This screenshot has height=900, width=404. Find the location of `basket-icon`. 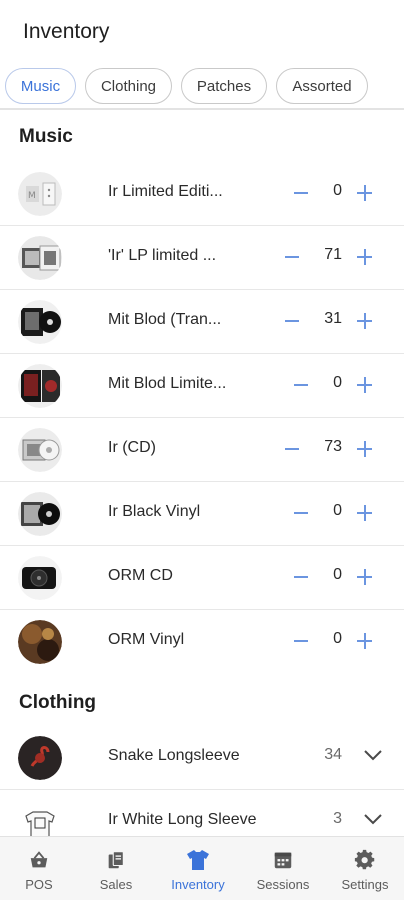

basket-icon is located at coordinates (39, 859).